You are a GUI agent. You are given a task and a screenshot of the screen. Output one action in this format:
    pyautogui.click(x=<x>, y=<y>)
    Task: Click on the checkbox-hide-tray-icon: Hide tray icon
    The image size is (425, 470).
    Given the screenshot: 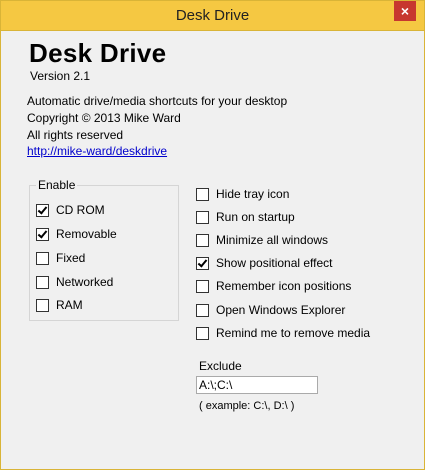 What is the action you would take?
    pyautogui.click(x=242, y=194)
    